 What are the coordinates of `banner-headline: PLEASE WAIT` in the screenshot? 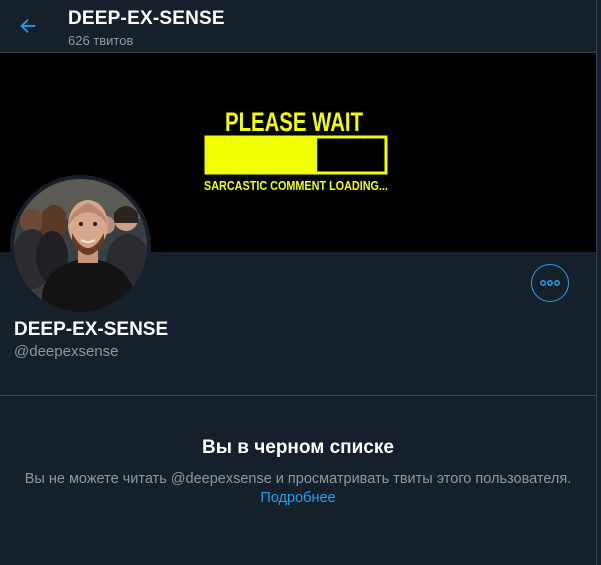 It's located at (294, 122).